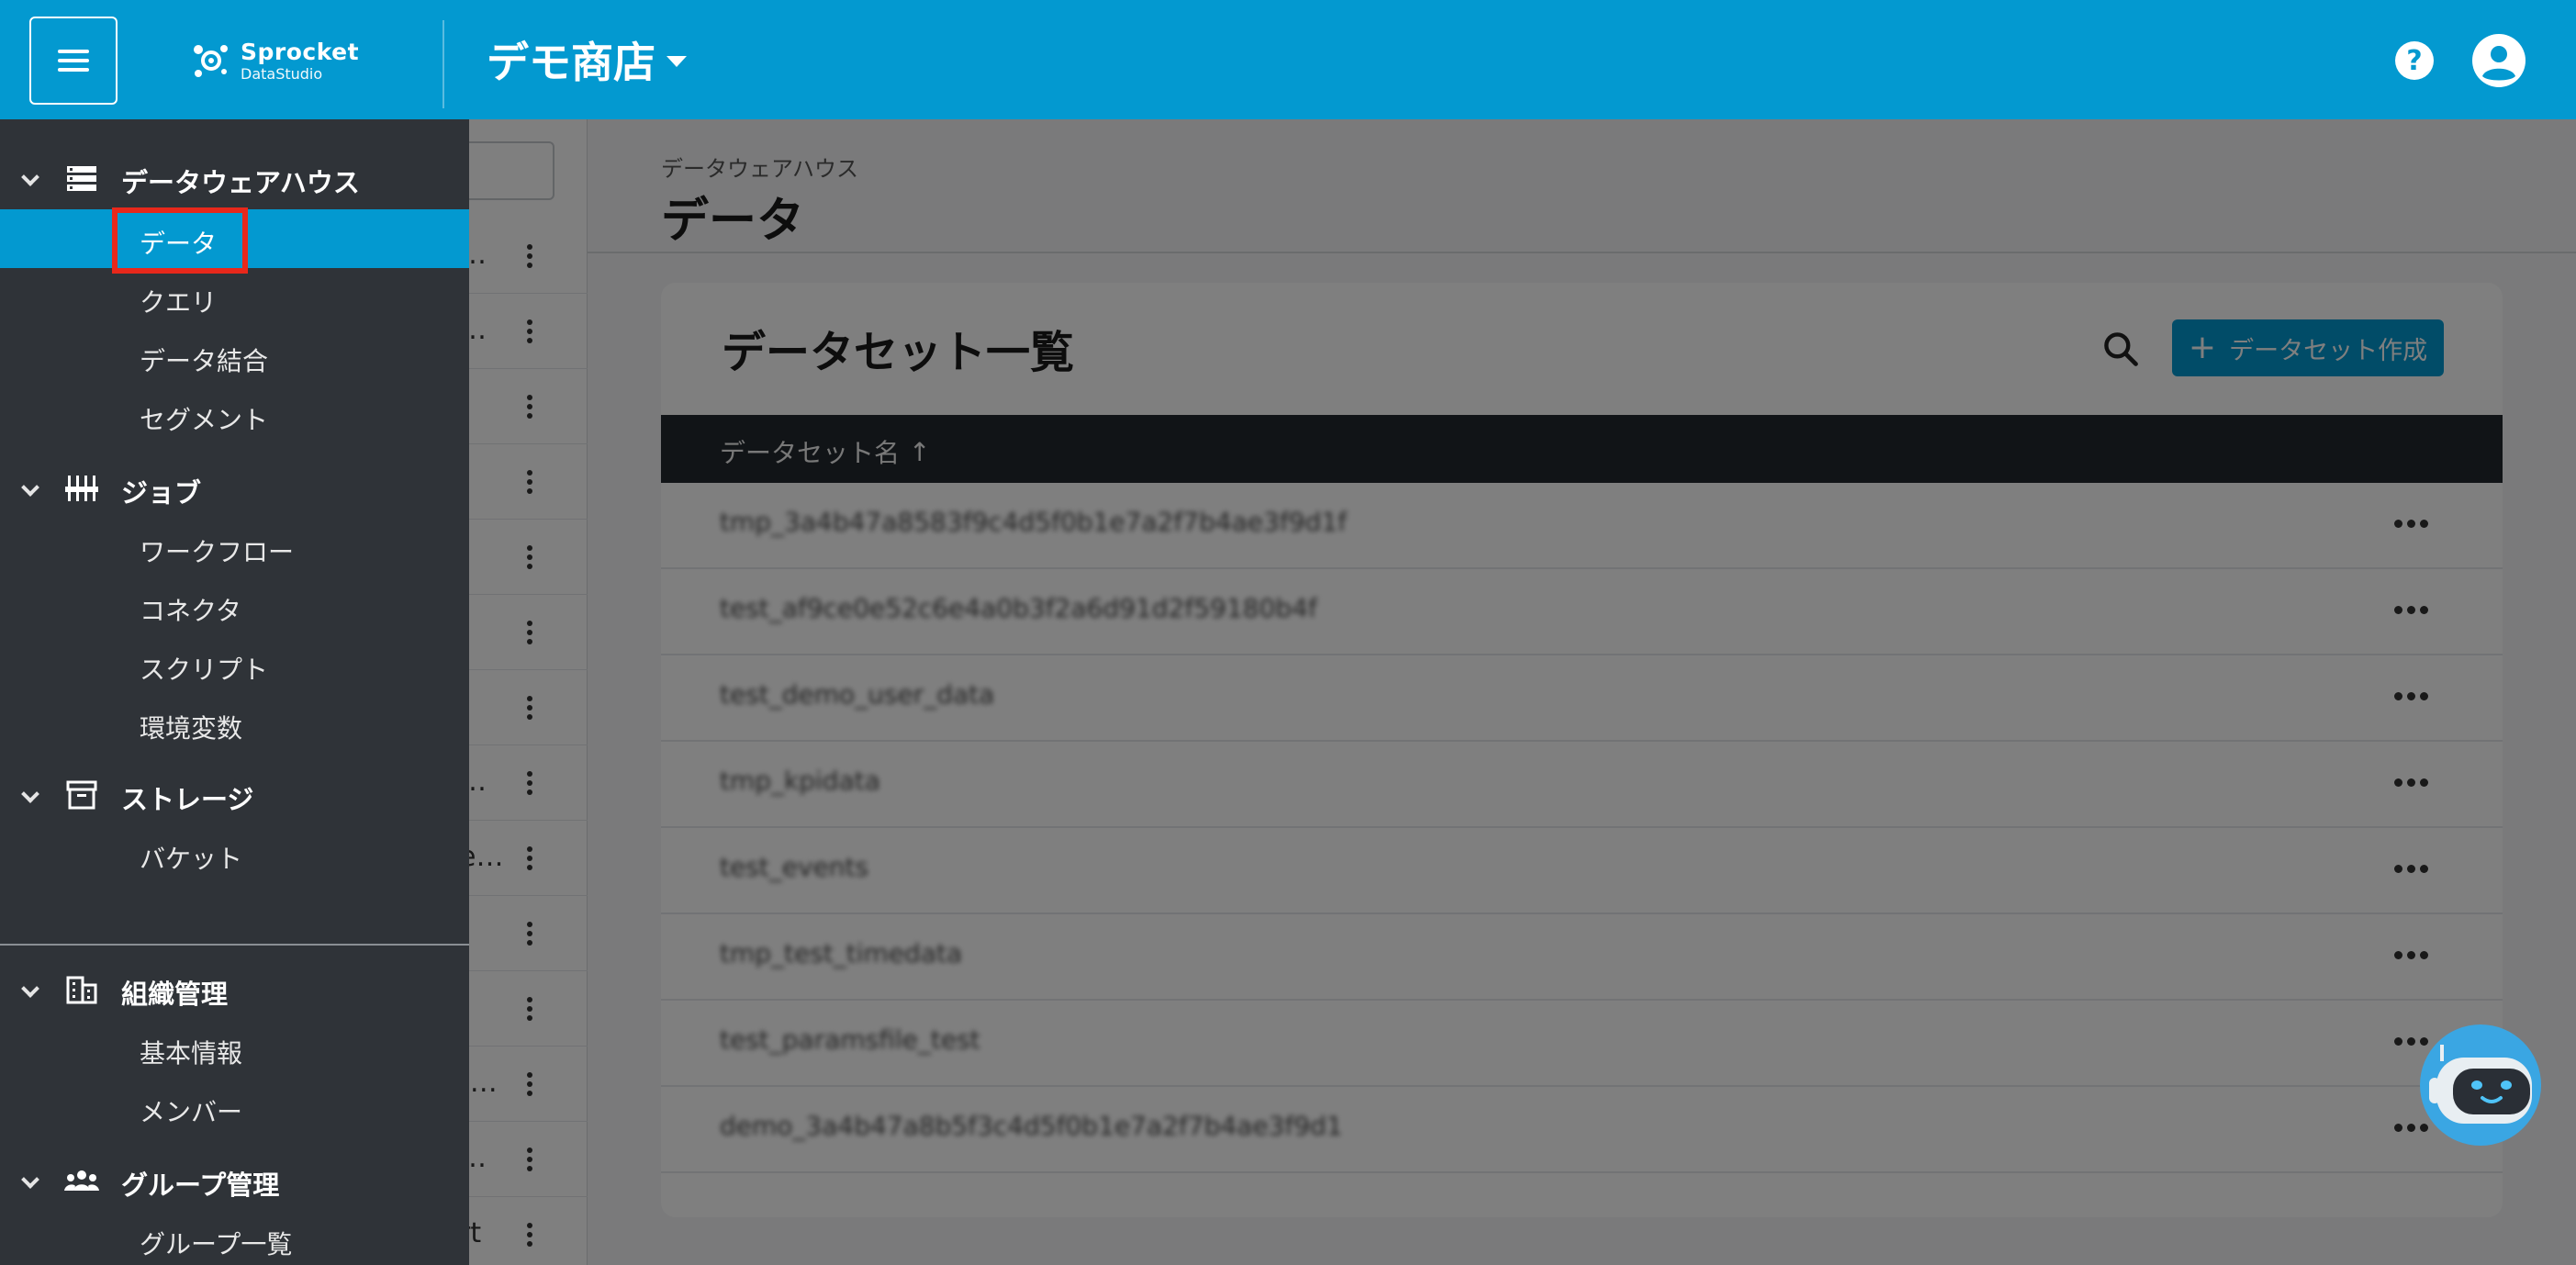  I want to click on brand-subname: DataStudio, so click(282, 73).